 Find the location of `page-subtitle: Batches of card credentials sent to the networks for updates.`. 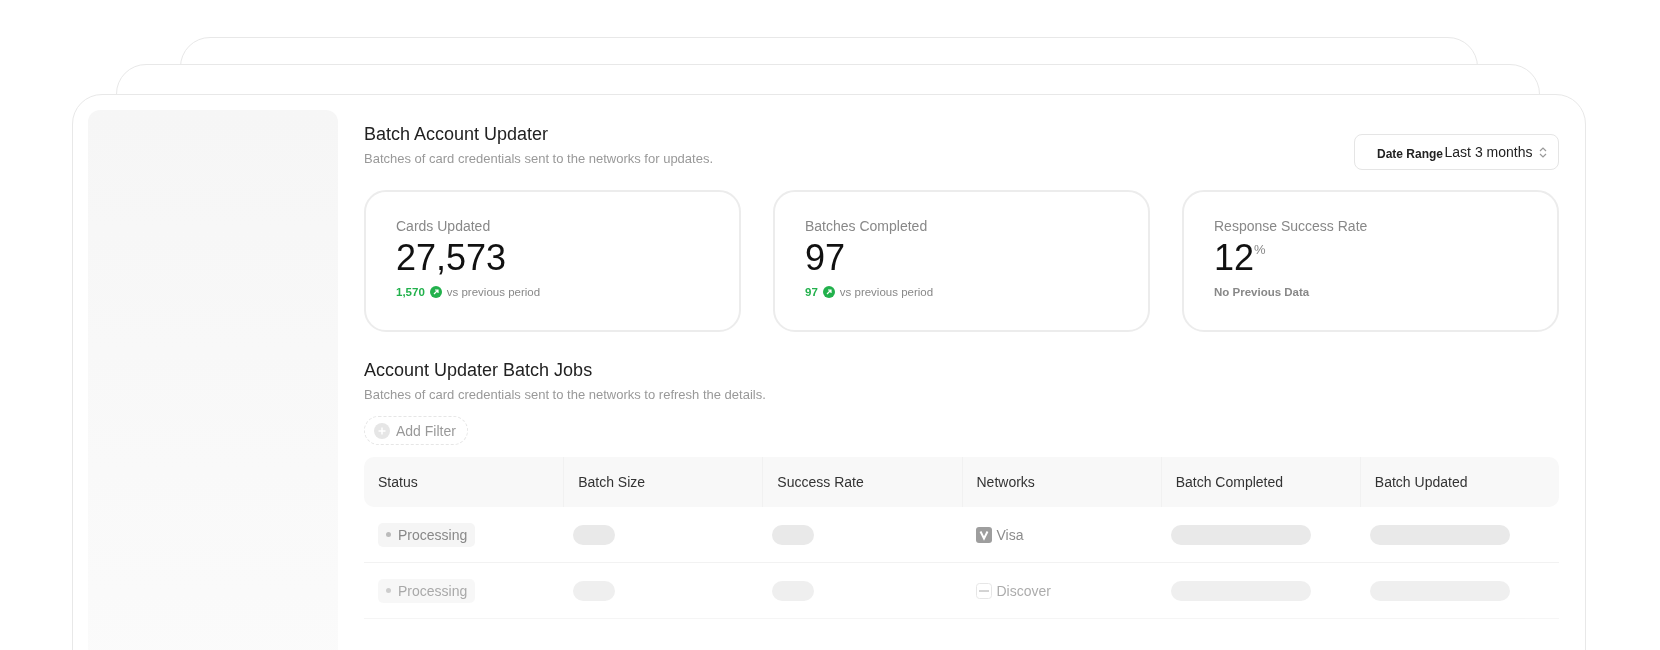

page-subtitle: Batches of card credentials sent to the networks for updates. is located at coordinates (539, 158).